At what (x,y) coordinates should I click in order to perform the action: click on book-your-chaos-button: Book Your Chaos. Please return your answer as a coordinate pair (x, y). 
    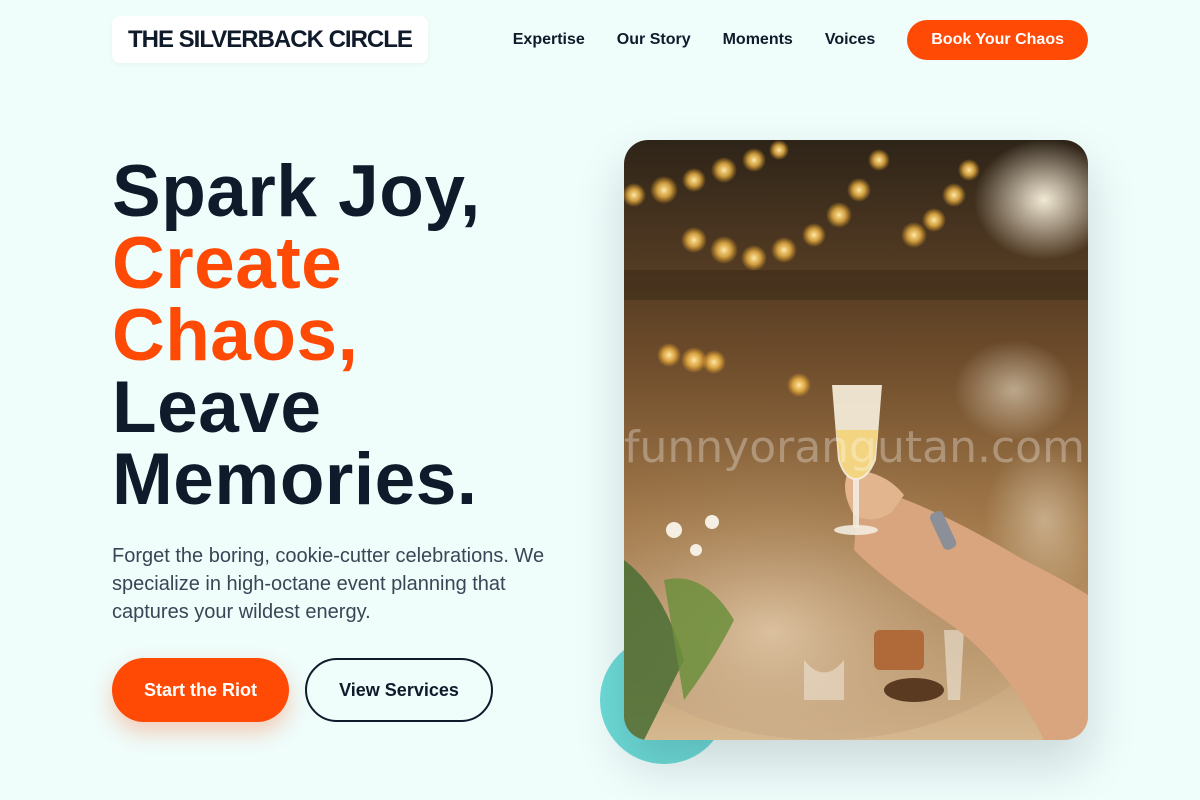
    Looking at the image, I should click on (997, 40).